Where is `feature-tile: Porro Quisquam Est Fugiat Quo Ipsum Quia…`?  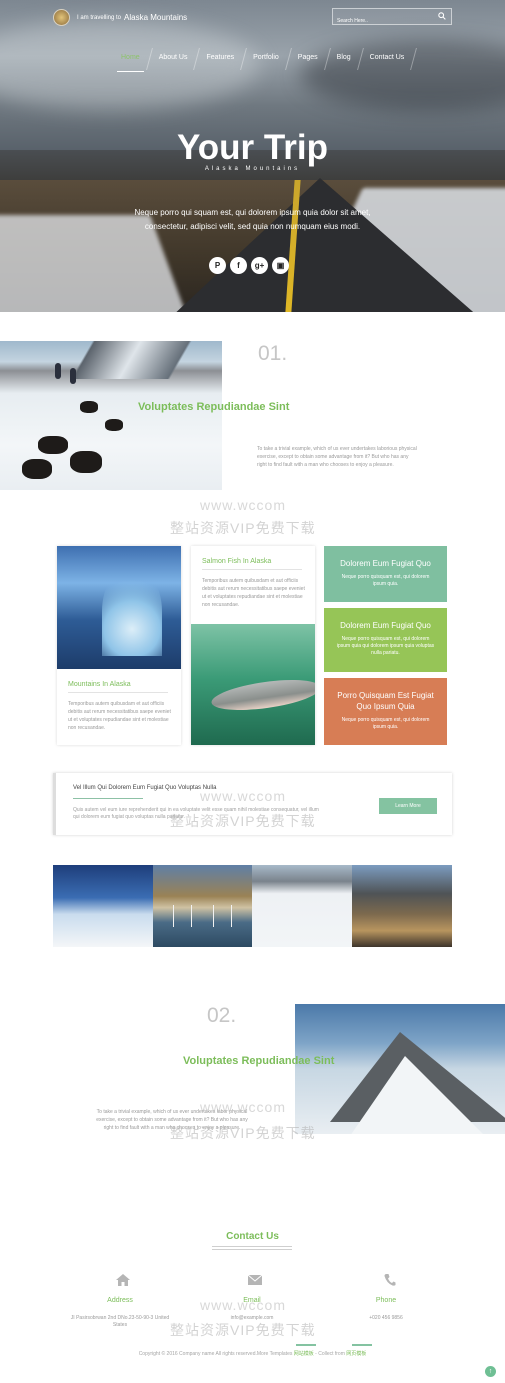
feature-tile: Porro Quisquam Est Fugiat Quo Ipsum Quia… is located at coordinates (385, 711).